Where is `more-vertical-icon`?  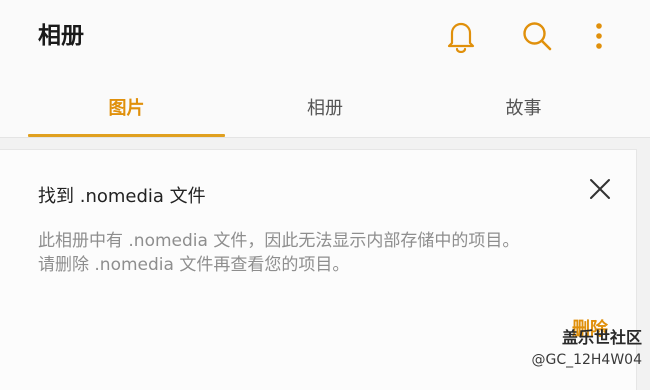 more-vertical-icon is located at coordinates (599, 36).